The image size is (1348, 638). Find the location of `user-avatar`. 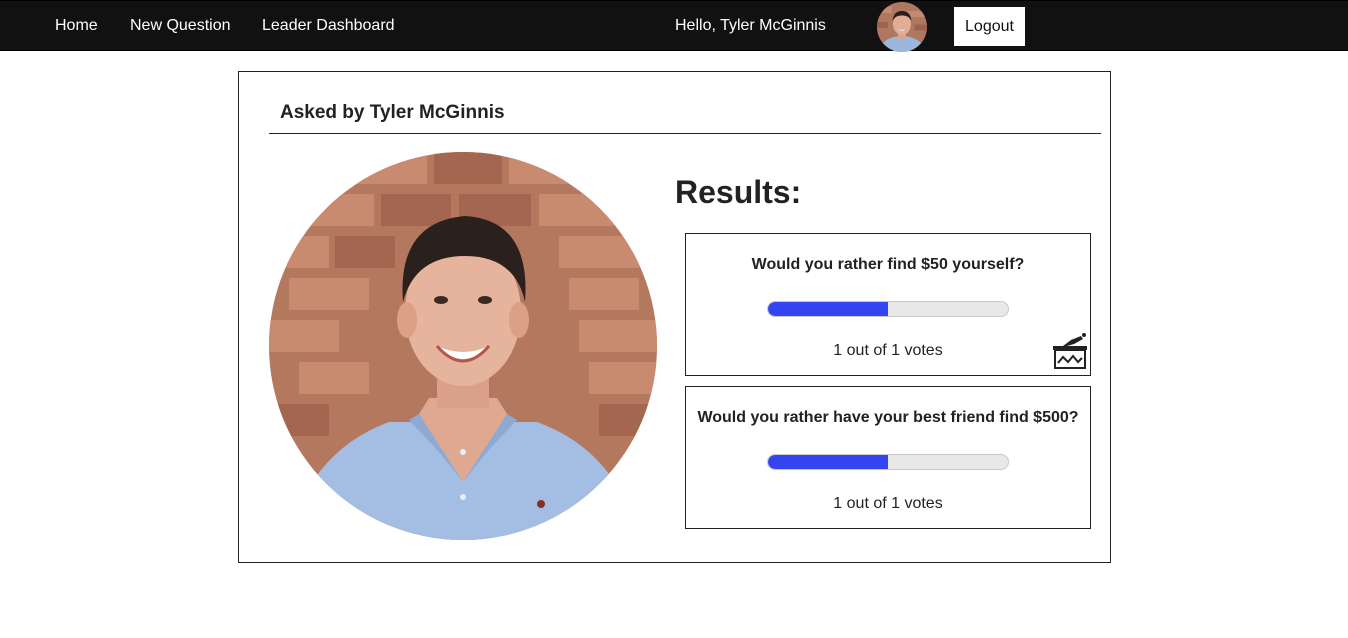

user-avatar is located at coordinates (902, 27).